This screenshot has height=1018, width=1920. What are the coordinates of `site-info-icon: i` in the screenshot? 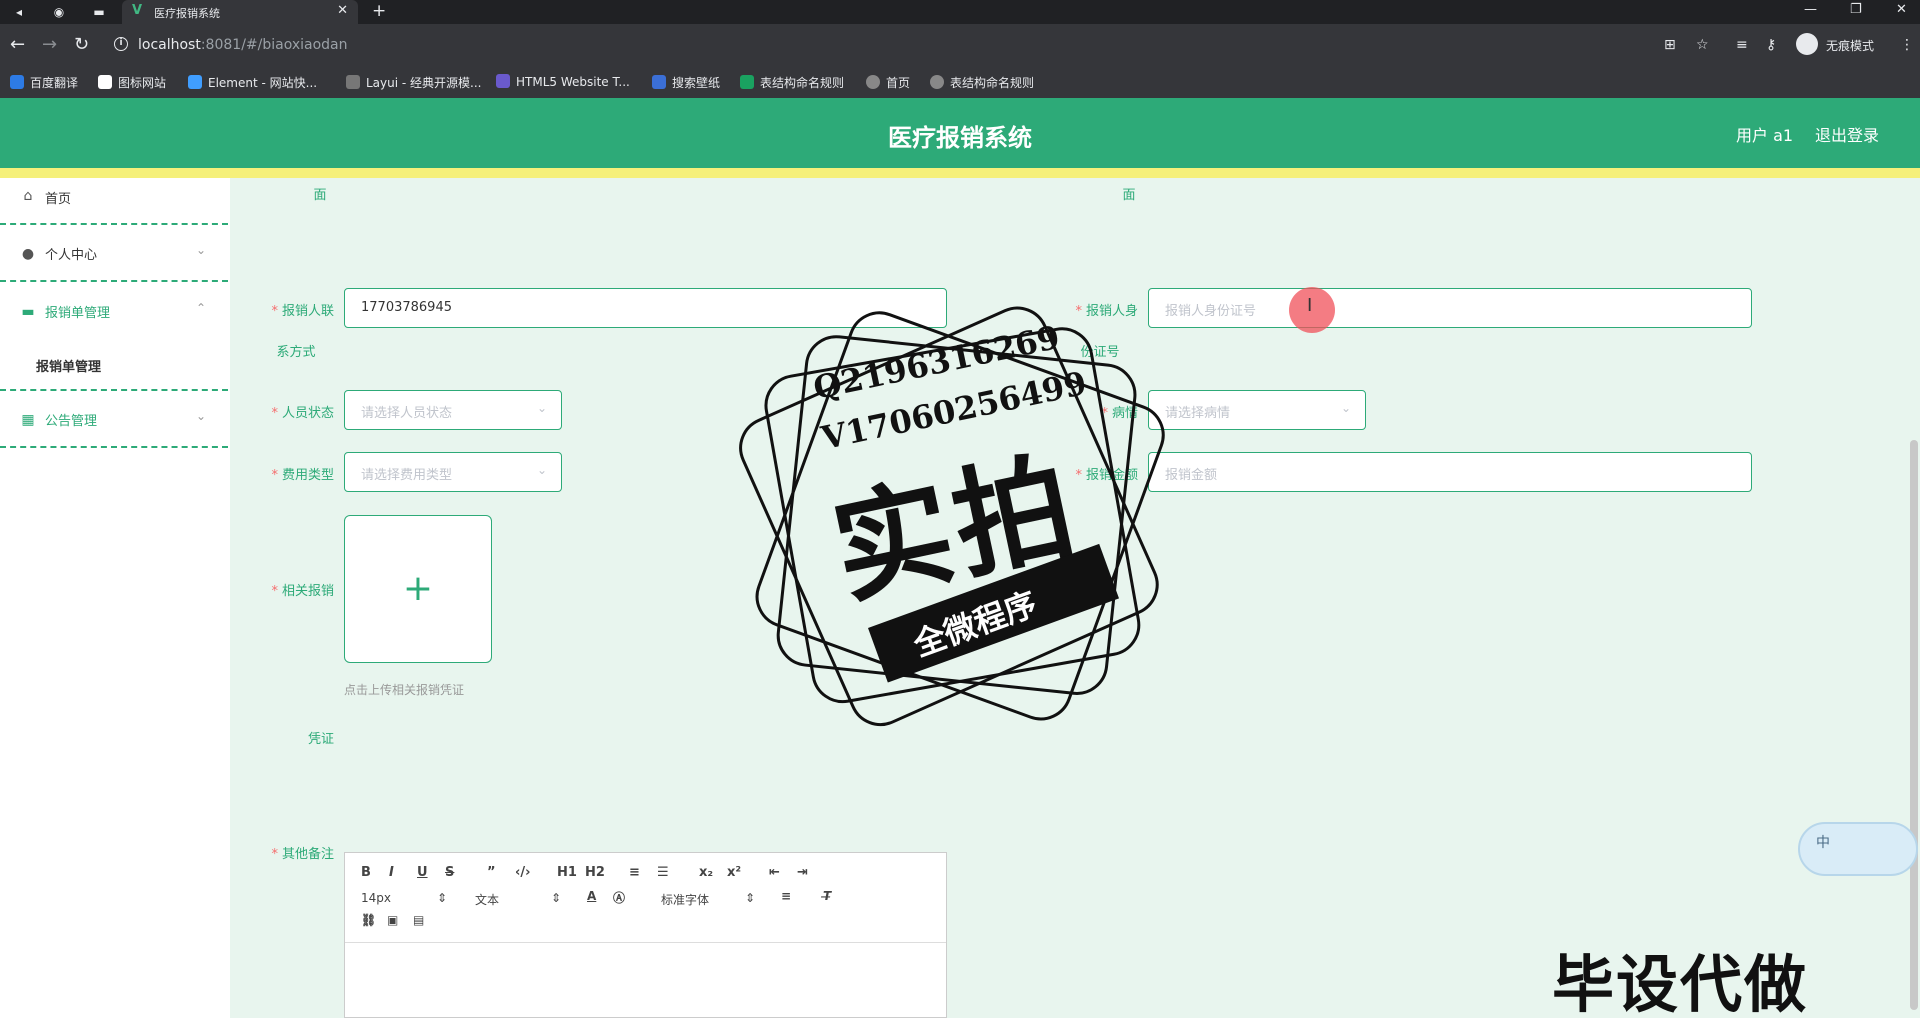 It's located at (121, 44).